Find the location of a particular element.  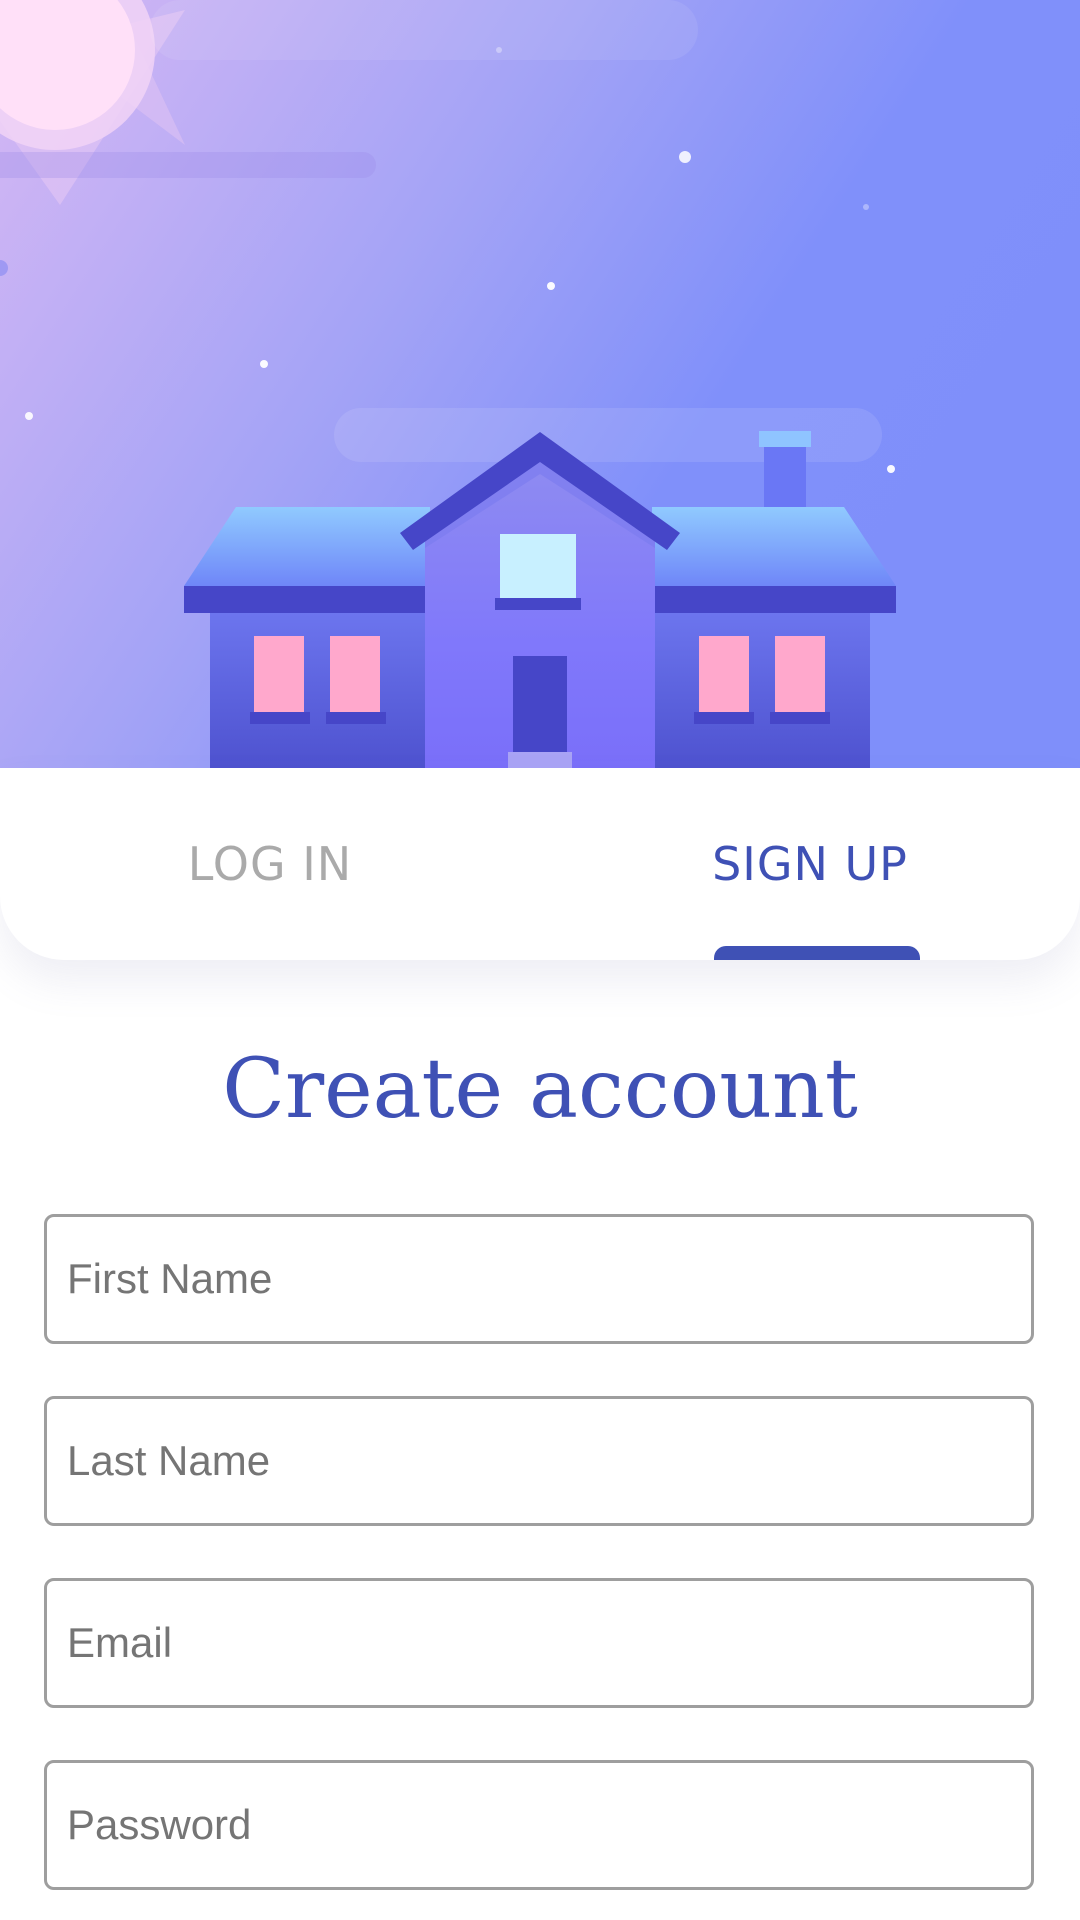

first-name-input is located at coordinates (539, 1279).